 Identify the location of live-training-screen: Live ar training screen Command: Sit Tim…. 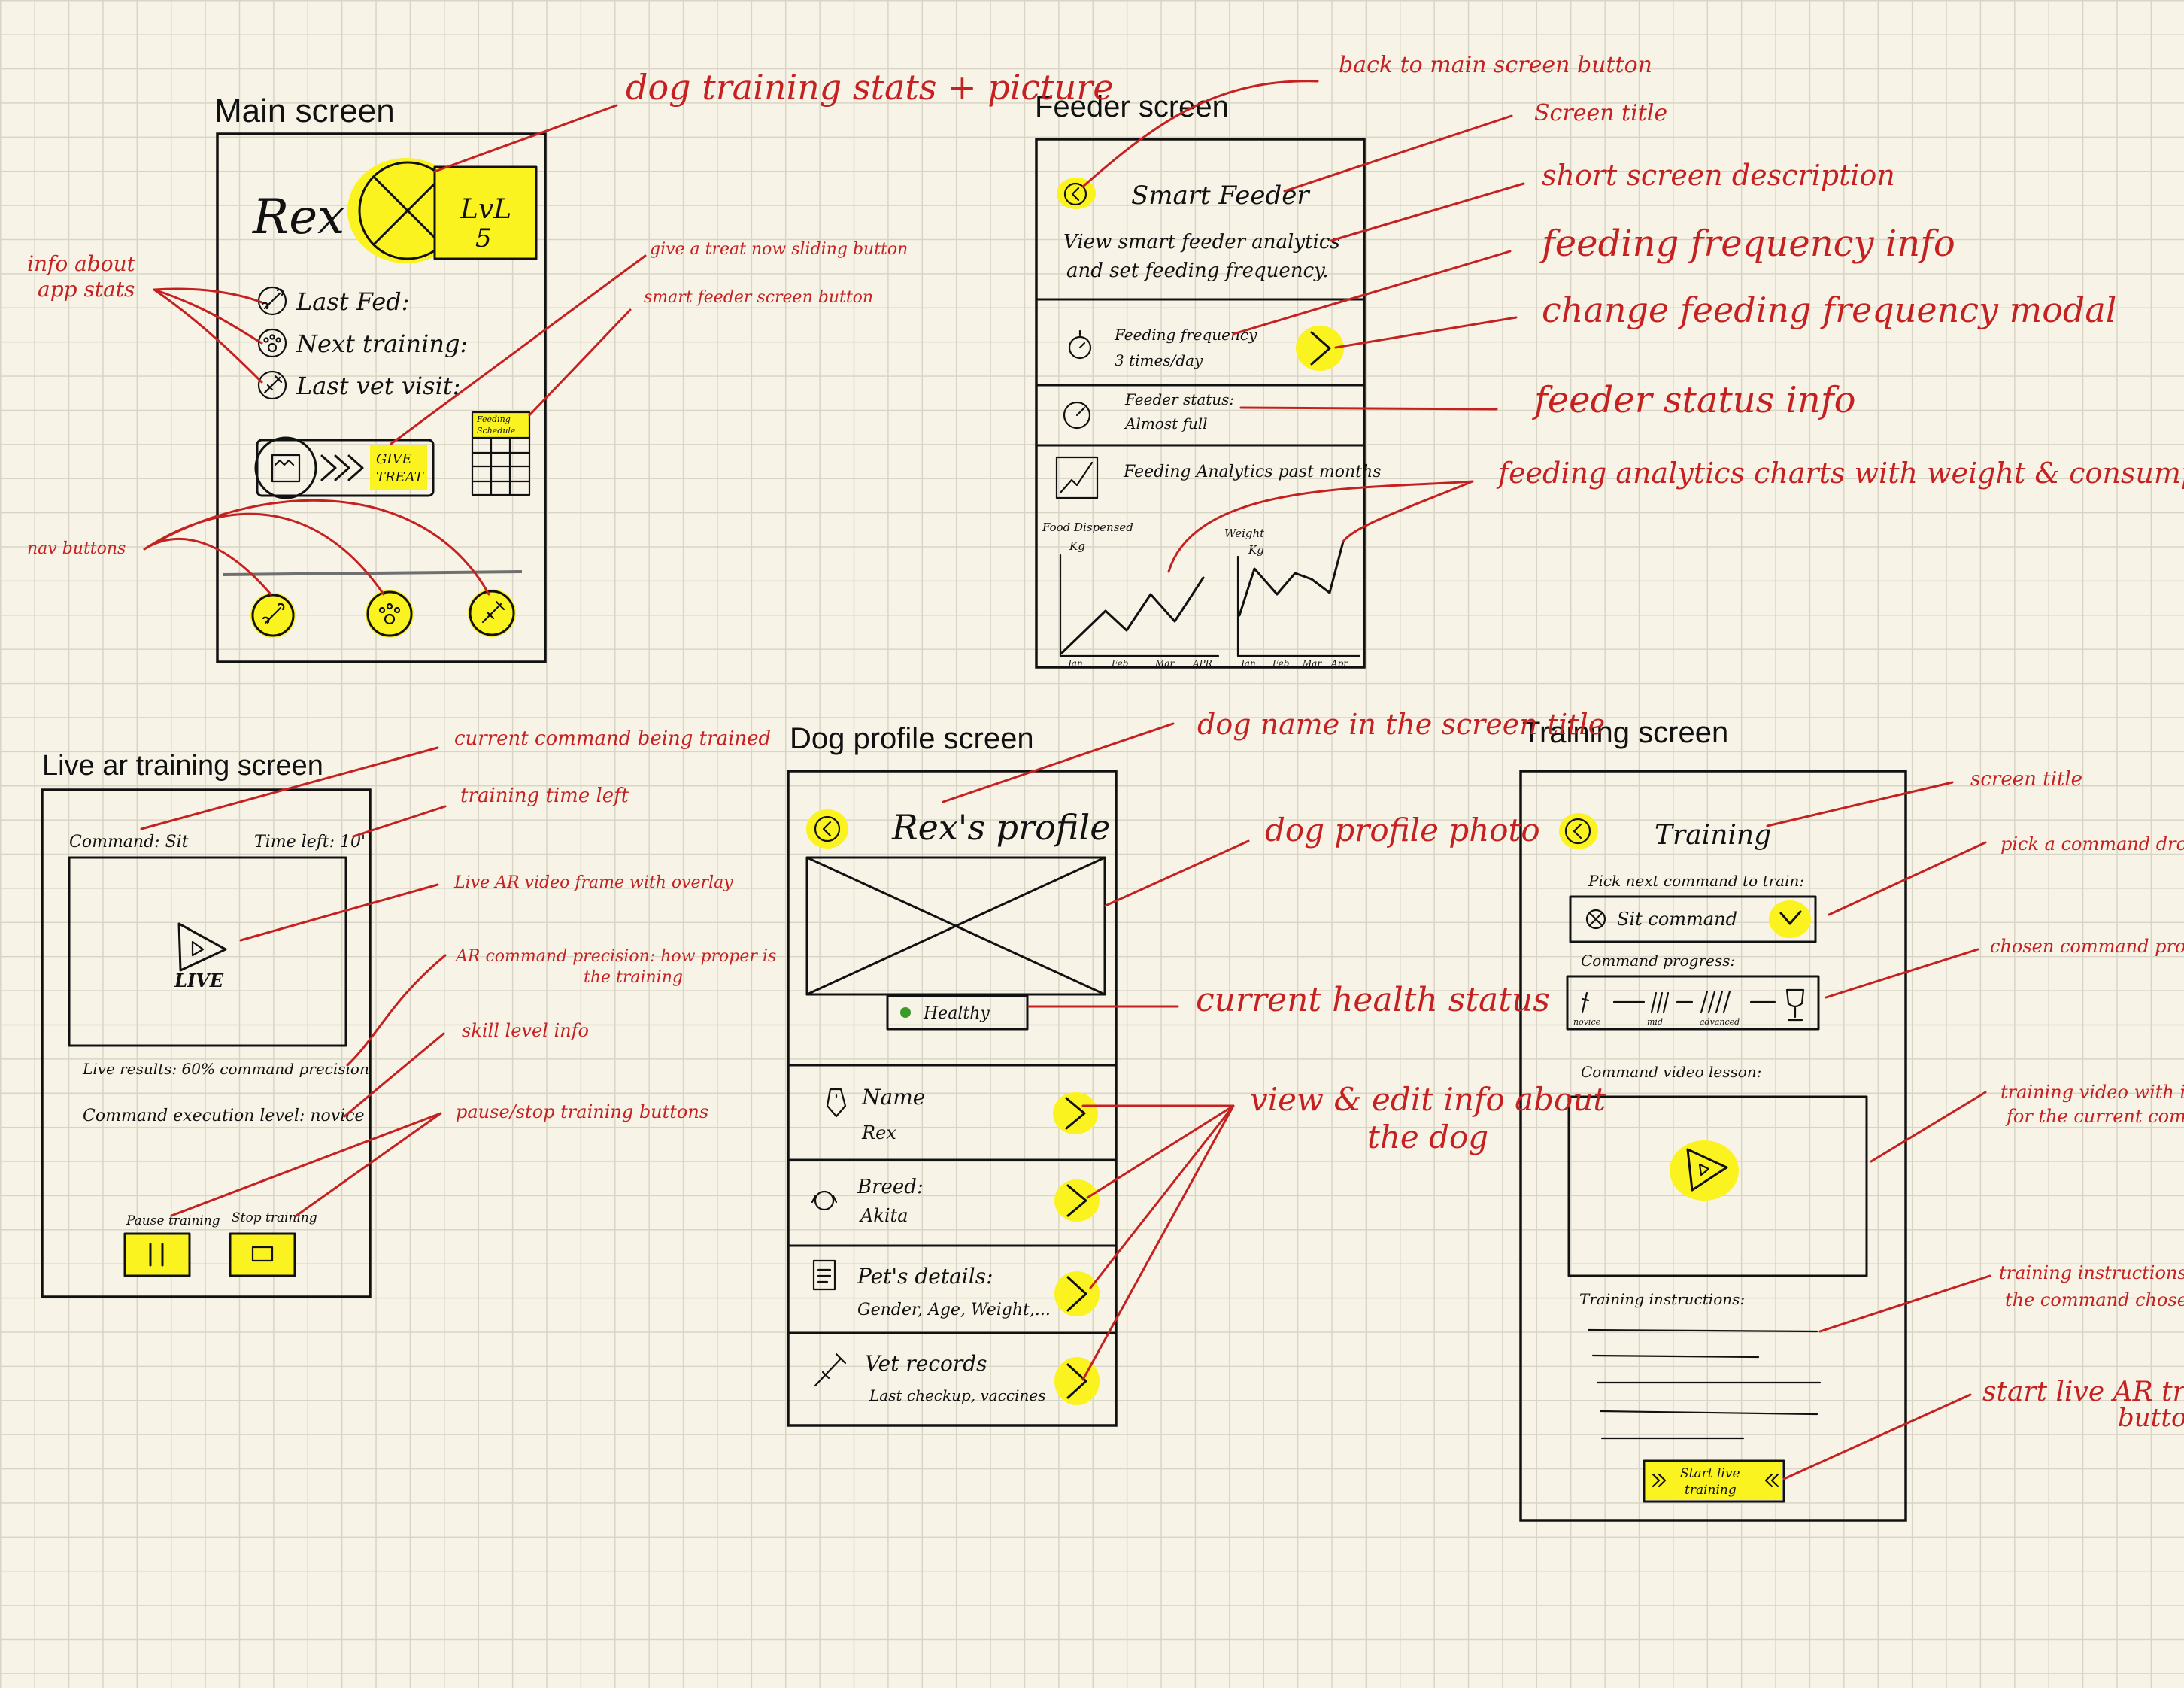
(206, 1024).